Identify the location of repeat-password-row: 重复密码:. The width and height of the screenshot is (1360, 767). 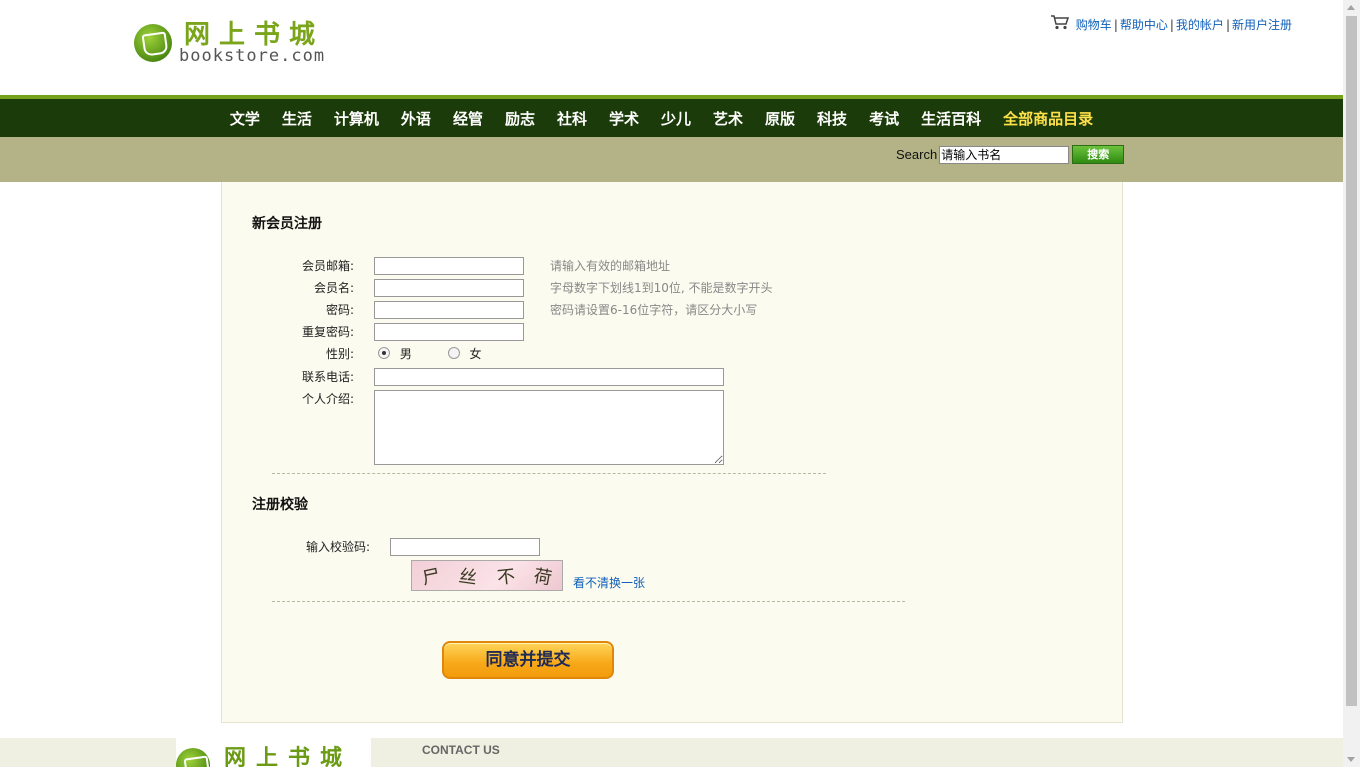
(672, 332).